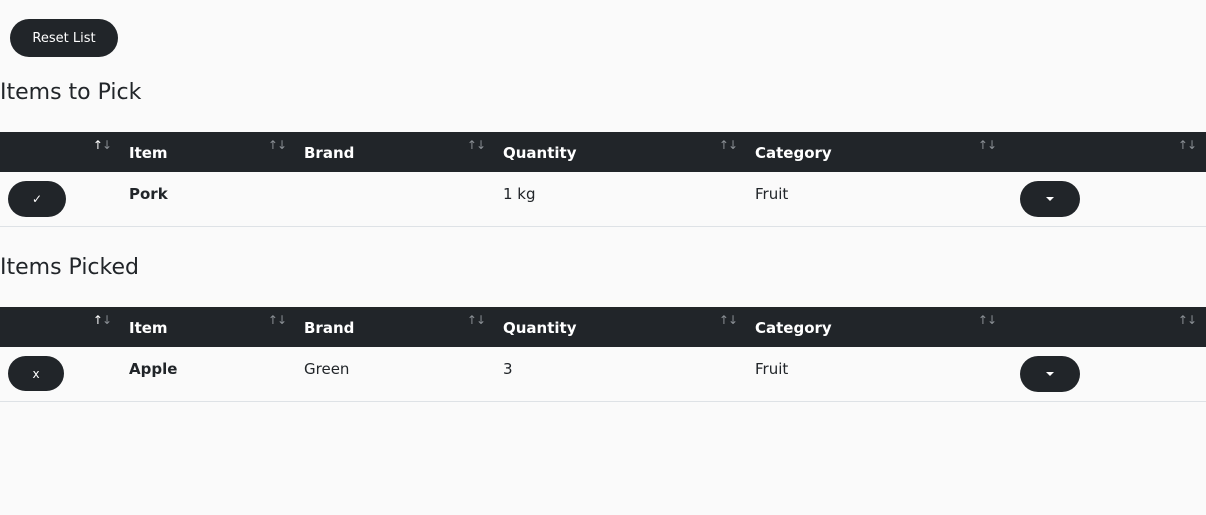 Image resolution: width=1206 pixels, height=515 pixels. Describe the element at coordinates (71, 92) in the screenshot. I see `items-to-pick-title: Items to Pick` at that location.